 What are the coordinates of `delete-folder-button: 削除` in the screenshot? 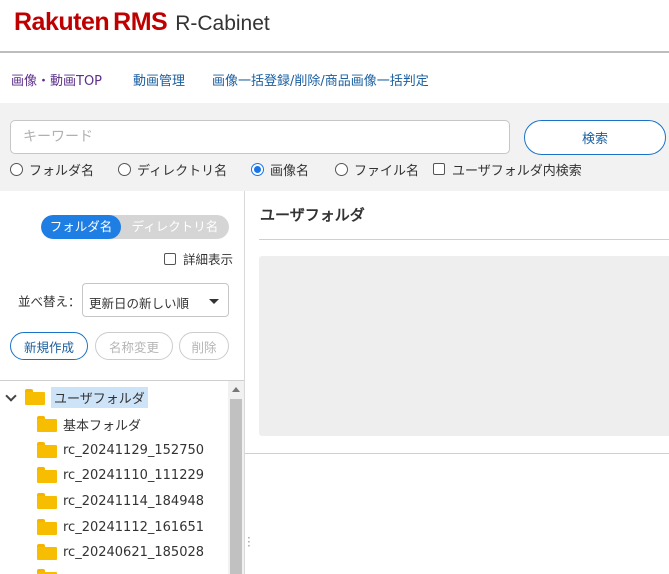 It's located at (204, 346).